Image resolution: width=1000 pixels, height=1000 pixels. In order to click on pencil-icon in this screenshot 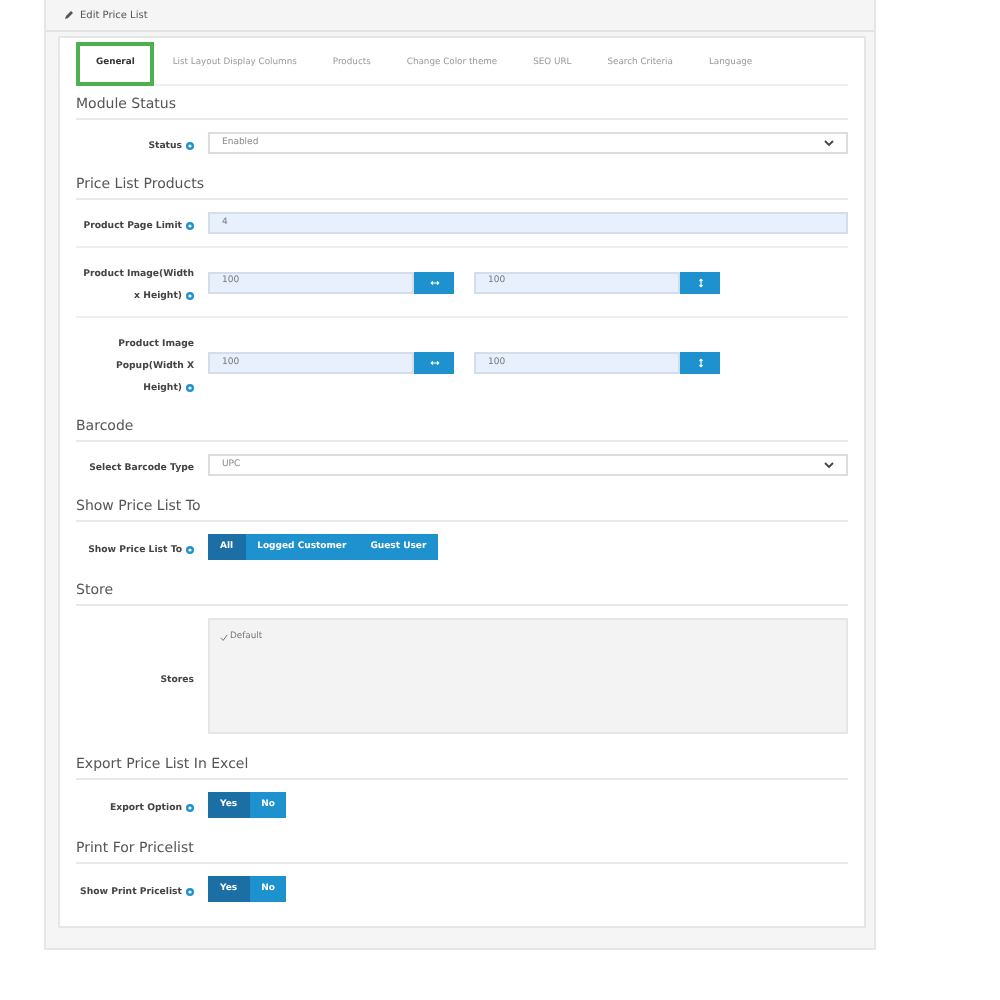, I will do `click(69, 15)`.